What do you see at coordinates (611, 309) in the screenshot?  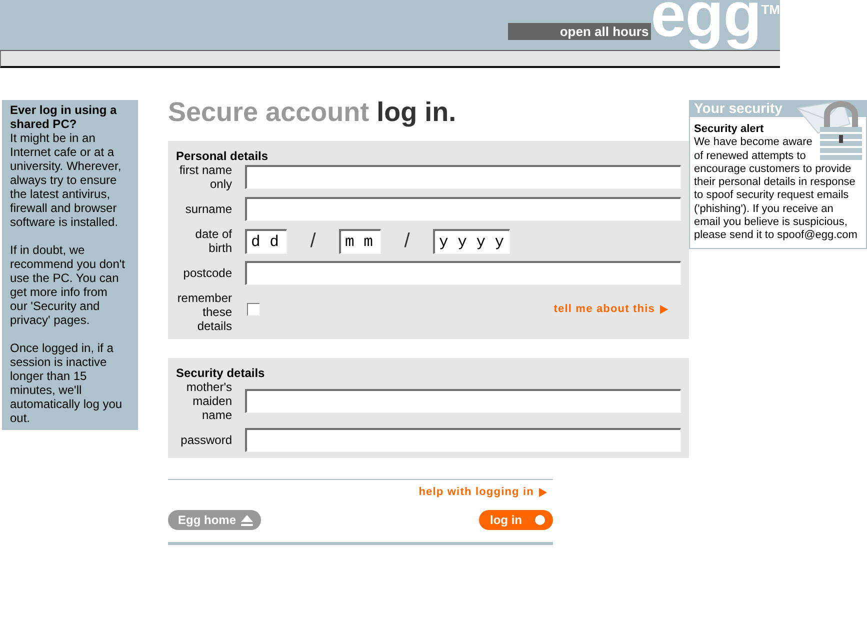 I see `tell-me-more-link: tell me about this` at bounding box center [611, 309].